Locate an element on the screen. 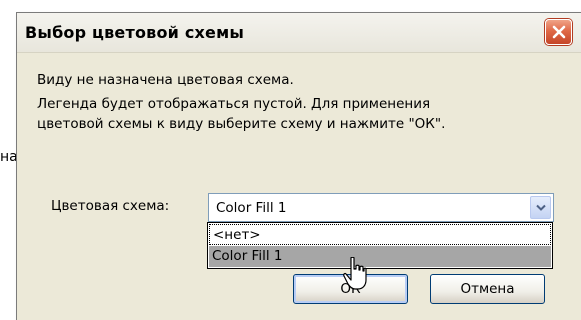  close-icon is located at coordinates (558, 32).